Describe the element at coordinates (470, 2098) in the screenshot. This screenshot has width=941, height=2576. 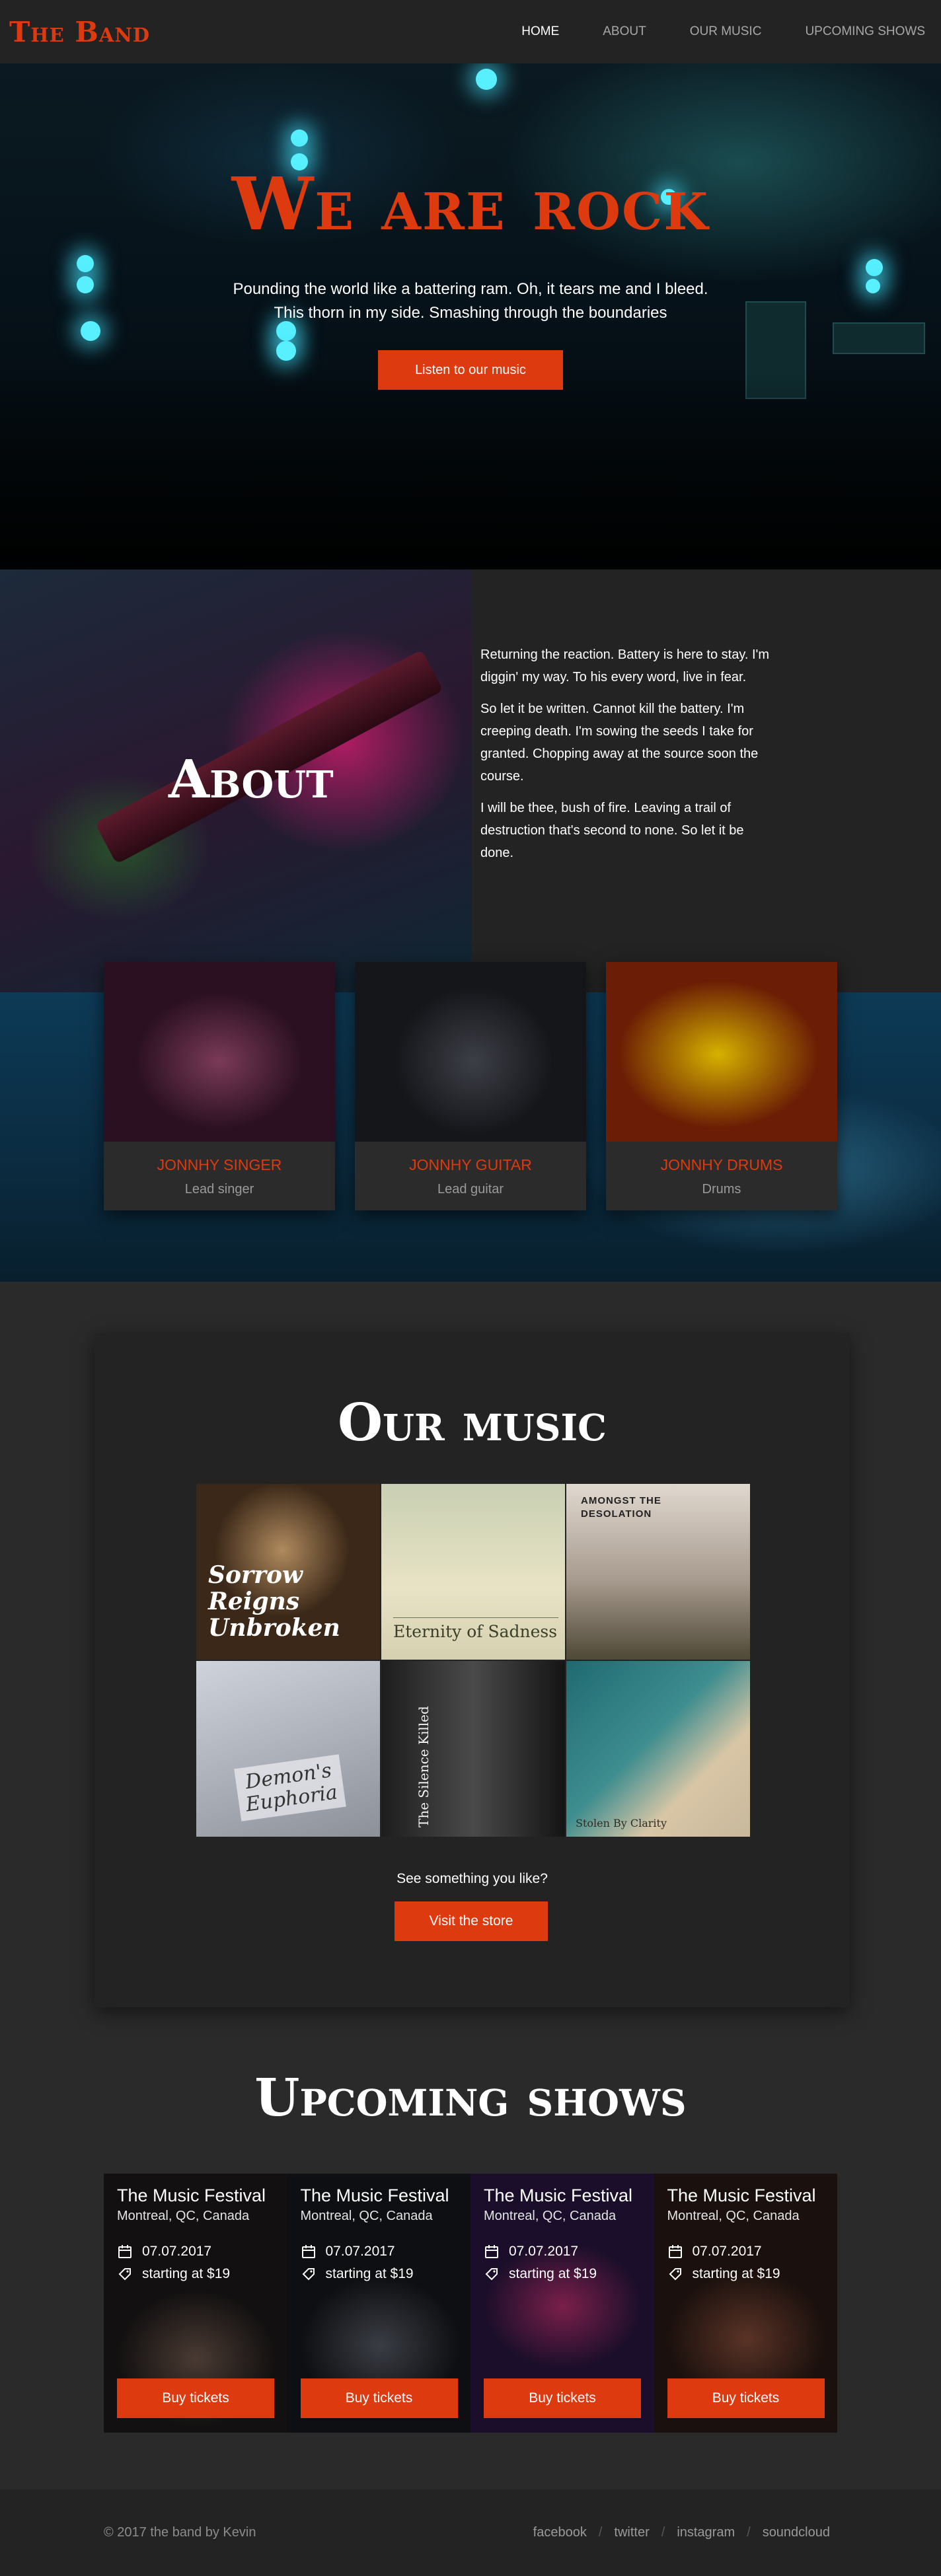
I see `shows-title: Upcoming shows` at that location.